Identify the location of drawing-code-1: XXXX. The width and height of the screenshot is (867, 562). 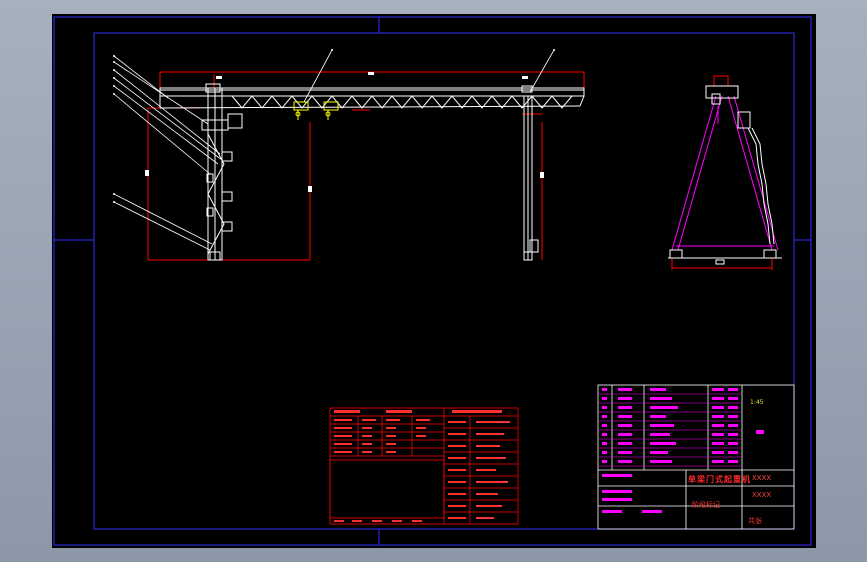
(762, 478).